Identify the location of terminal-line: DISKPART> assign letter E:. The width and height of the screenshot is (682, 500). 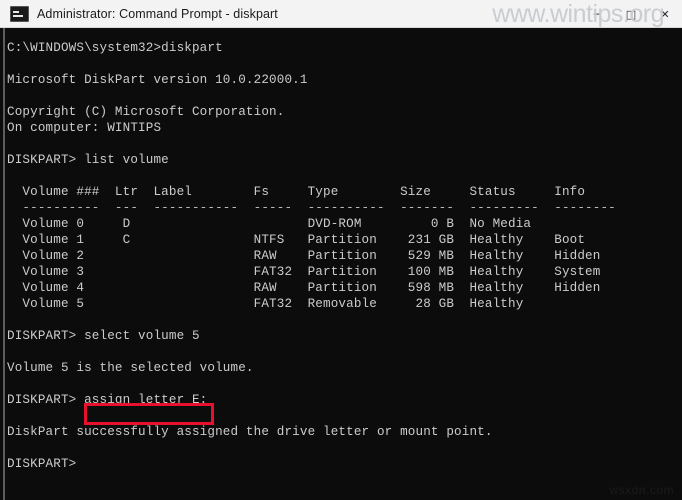
(107, 400).